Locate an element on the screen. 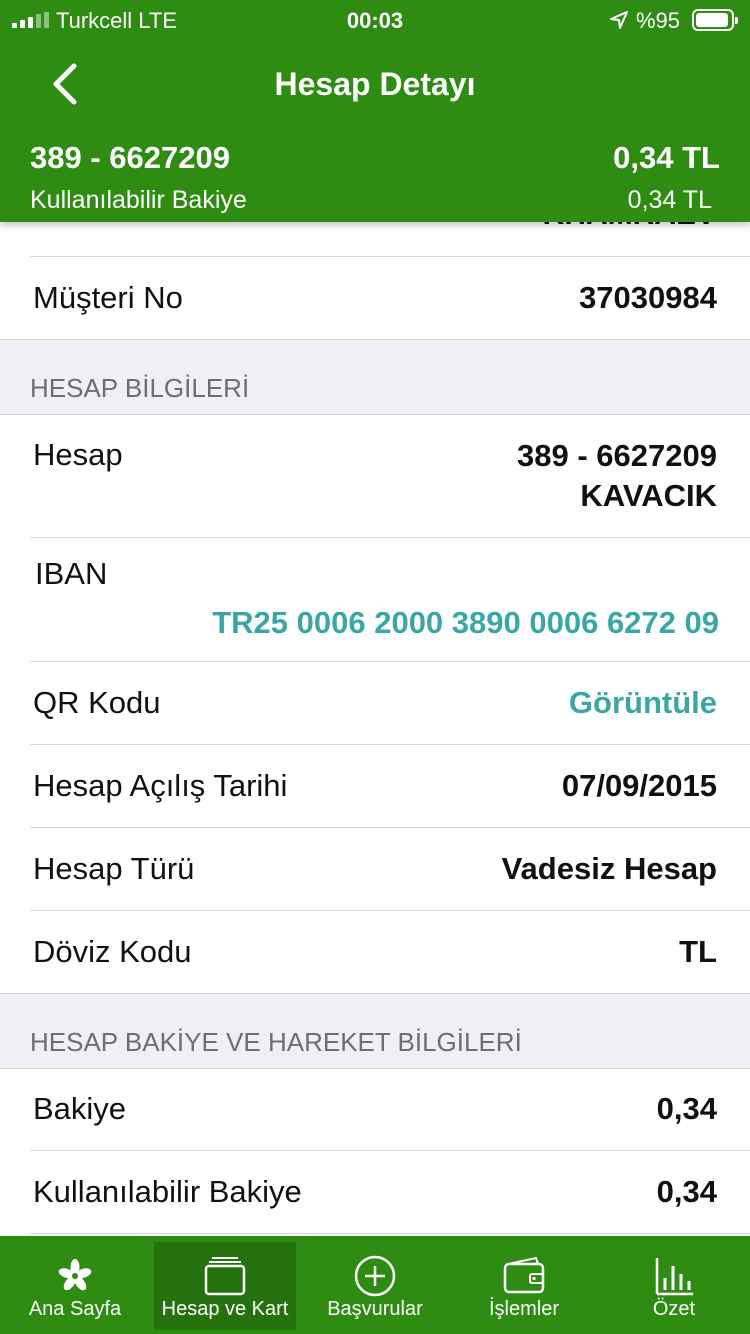  available-balance-value: 0,34 is located at coordinates (686, 1191).